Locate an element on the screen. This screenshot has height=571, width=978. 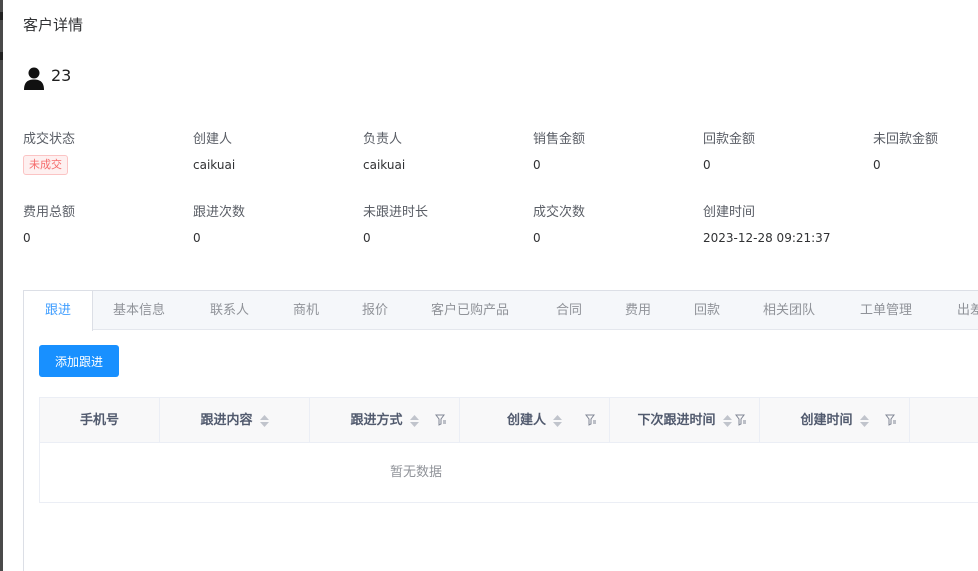
field-label: 费用总额 is located at coordinates (49, 212).